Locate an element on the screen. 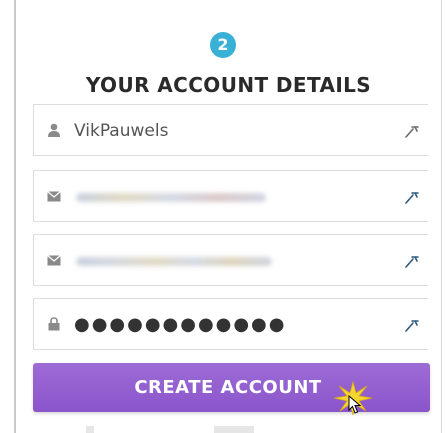 This screenshot has height=433, width=445. panel-right-border is located at coordinates (441, 216).